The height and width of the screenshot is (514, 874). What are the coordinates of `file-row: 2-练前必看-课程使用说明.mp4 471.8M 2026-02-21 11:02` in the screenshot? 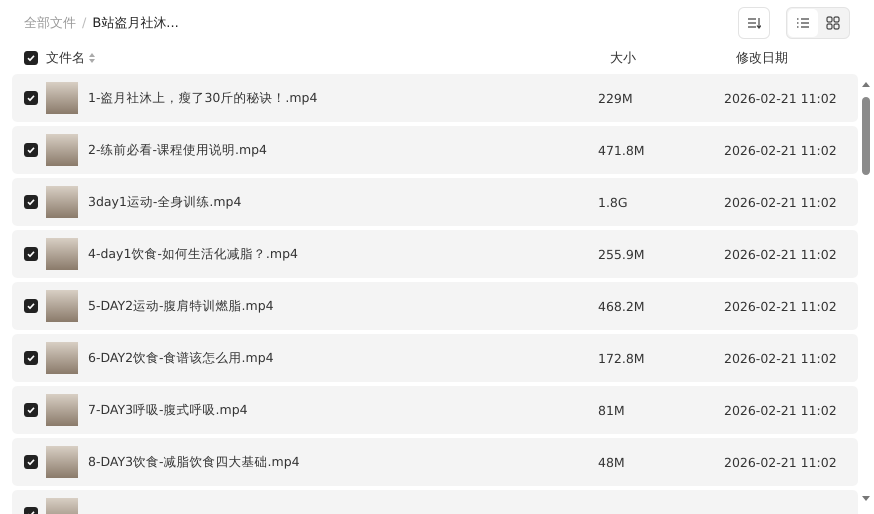 It's located at (435, 150).